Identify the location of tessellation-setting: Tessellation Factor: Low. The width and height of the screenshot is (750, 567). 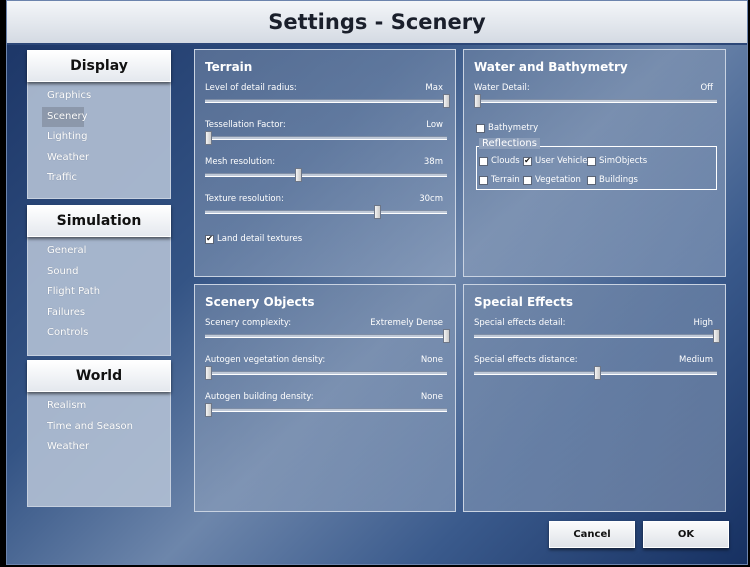
(326, 135).